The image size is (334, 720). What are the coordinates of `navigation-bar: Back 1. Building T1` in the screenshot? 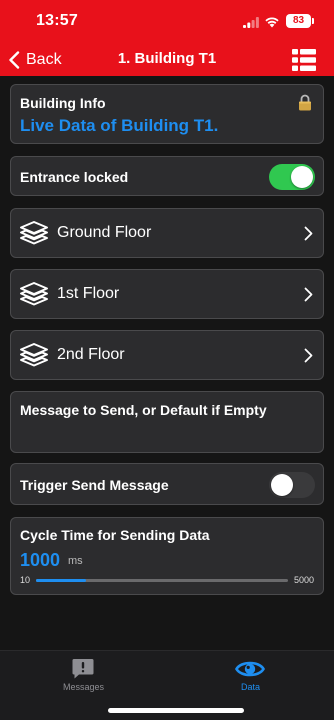 It's located at (167, 60).